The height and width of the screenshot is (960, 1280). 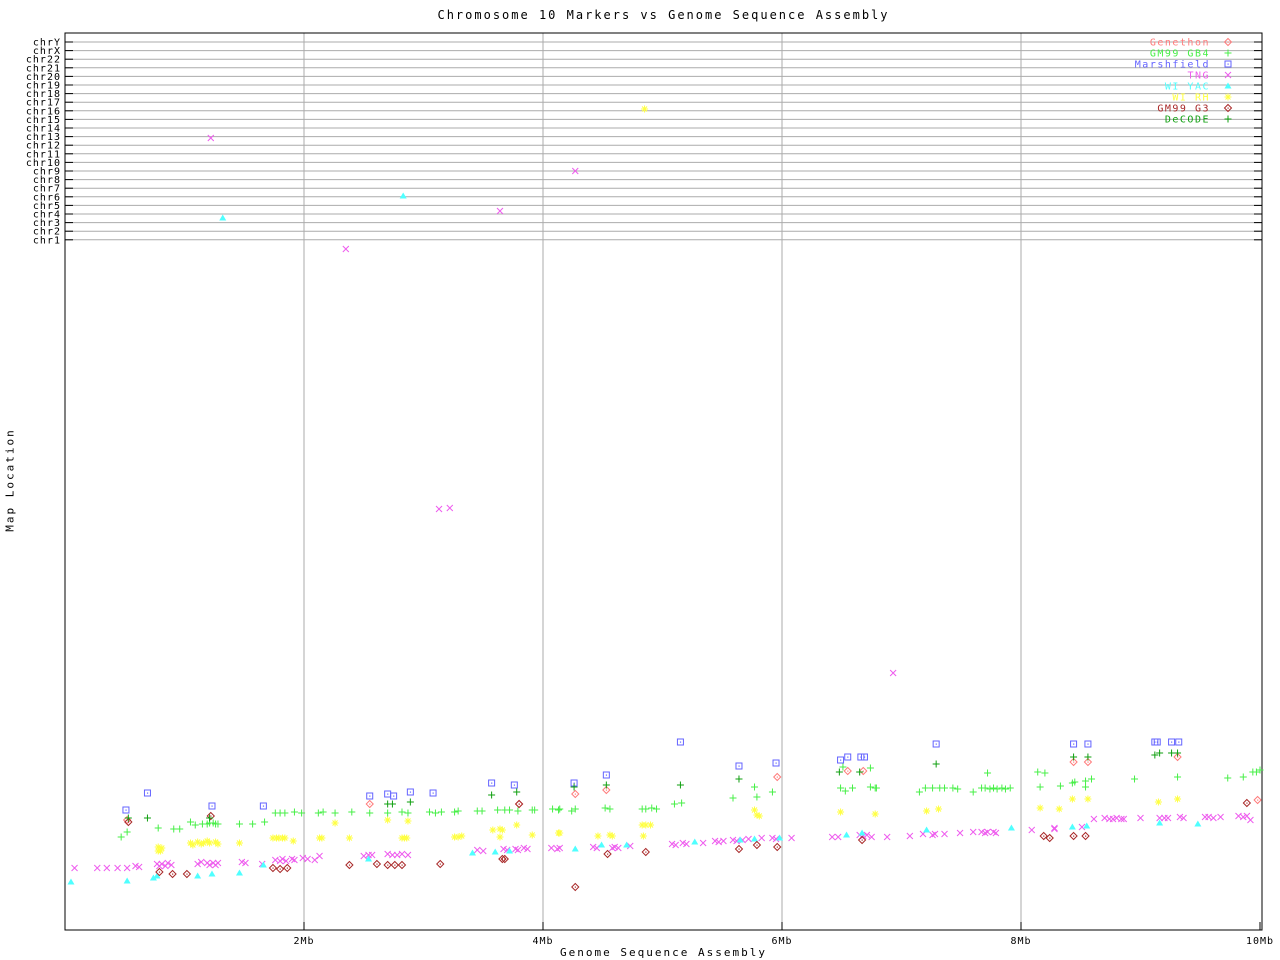 I want to click on legend-marker-wi-rh, so click(x=1228, y=97).